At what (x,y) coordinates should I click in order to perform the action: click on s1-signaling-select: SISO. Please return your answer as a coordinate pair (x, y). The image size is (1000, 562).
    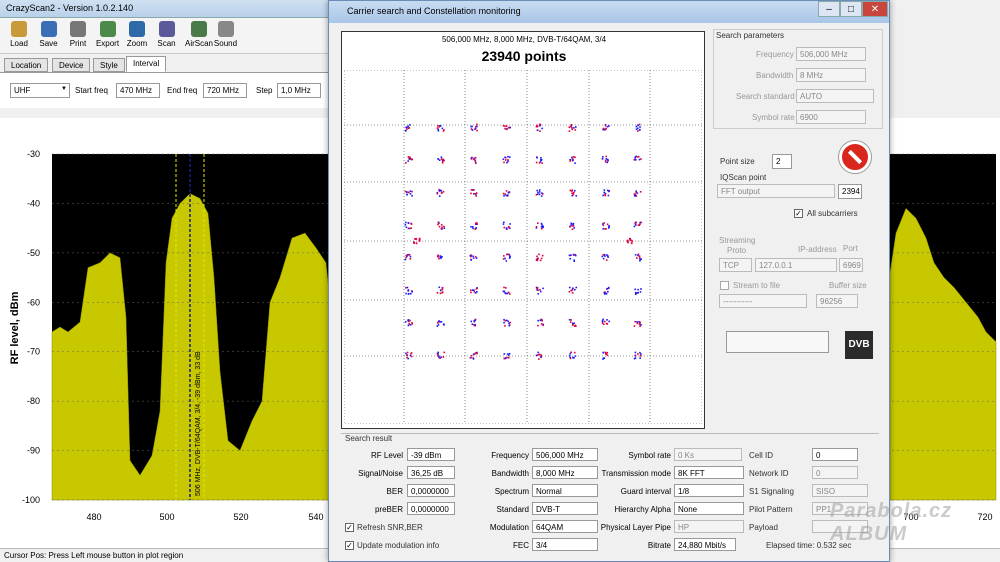
    Looking at the image, I should click on (840, 490).